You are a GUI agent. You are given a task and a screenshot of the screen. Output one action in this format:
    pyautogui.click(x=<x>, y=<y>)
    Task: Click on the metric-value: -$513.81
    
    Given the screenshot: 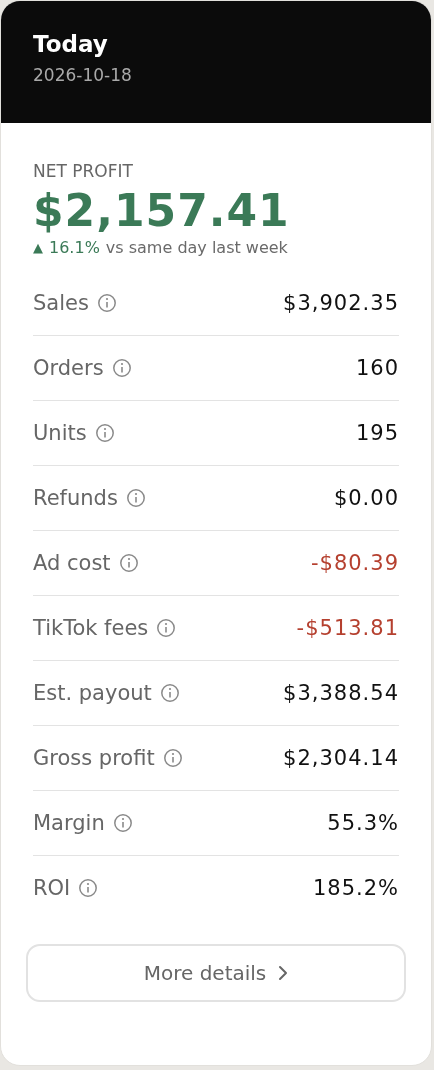 What is the action you would take?
    pyautogui.click(x=347, y=628)
    